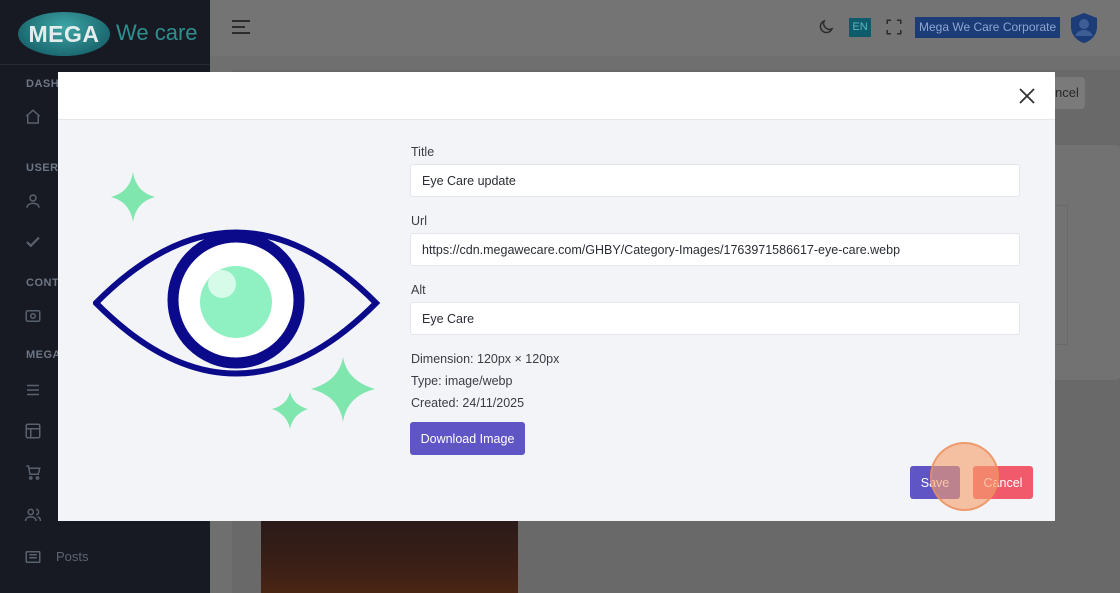 Image resolution: width=1120 pixels, height=593 pixels. What do you see at coordinates (1070, 93) in the screenshot?
I see `background-cancel-button: ncel` at bounding box center [1070, 93].